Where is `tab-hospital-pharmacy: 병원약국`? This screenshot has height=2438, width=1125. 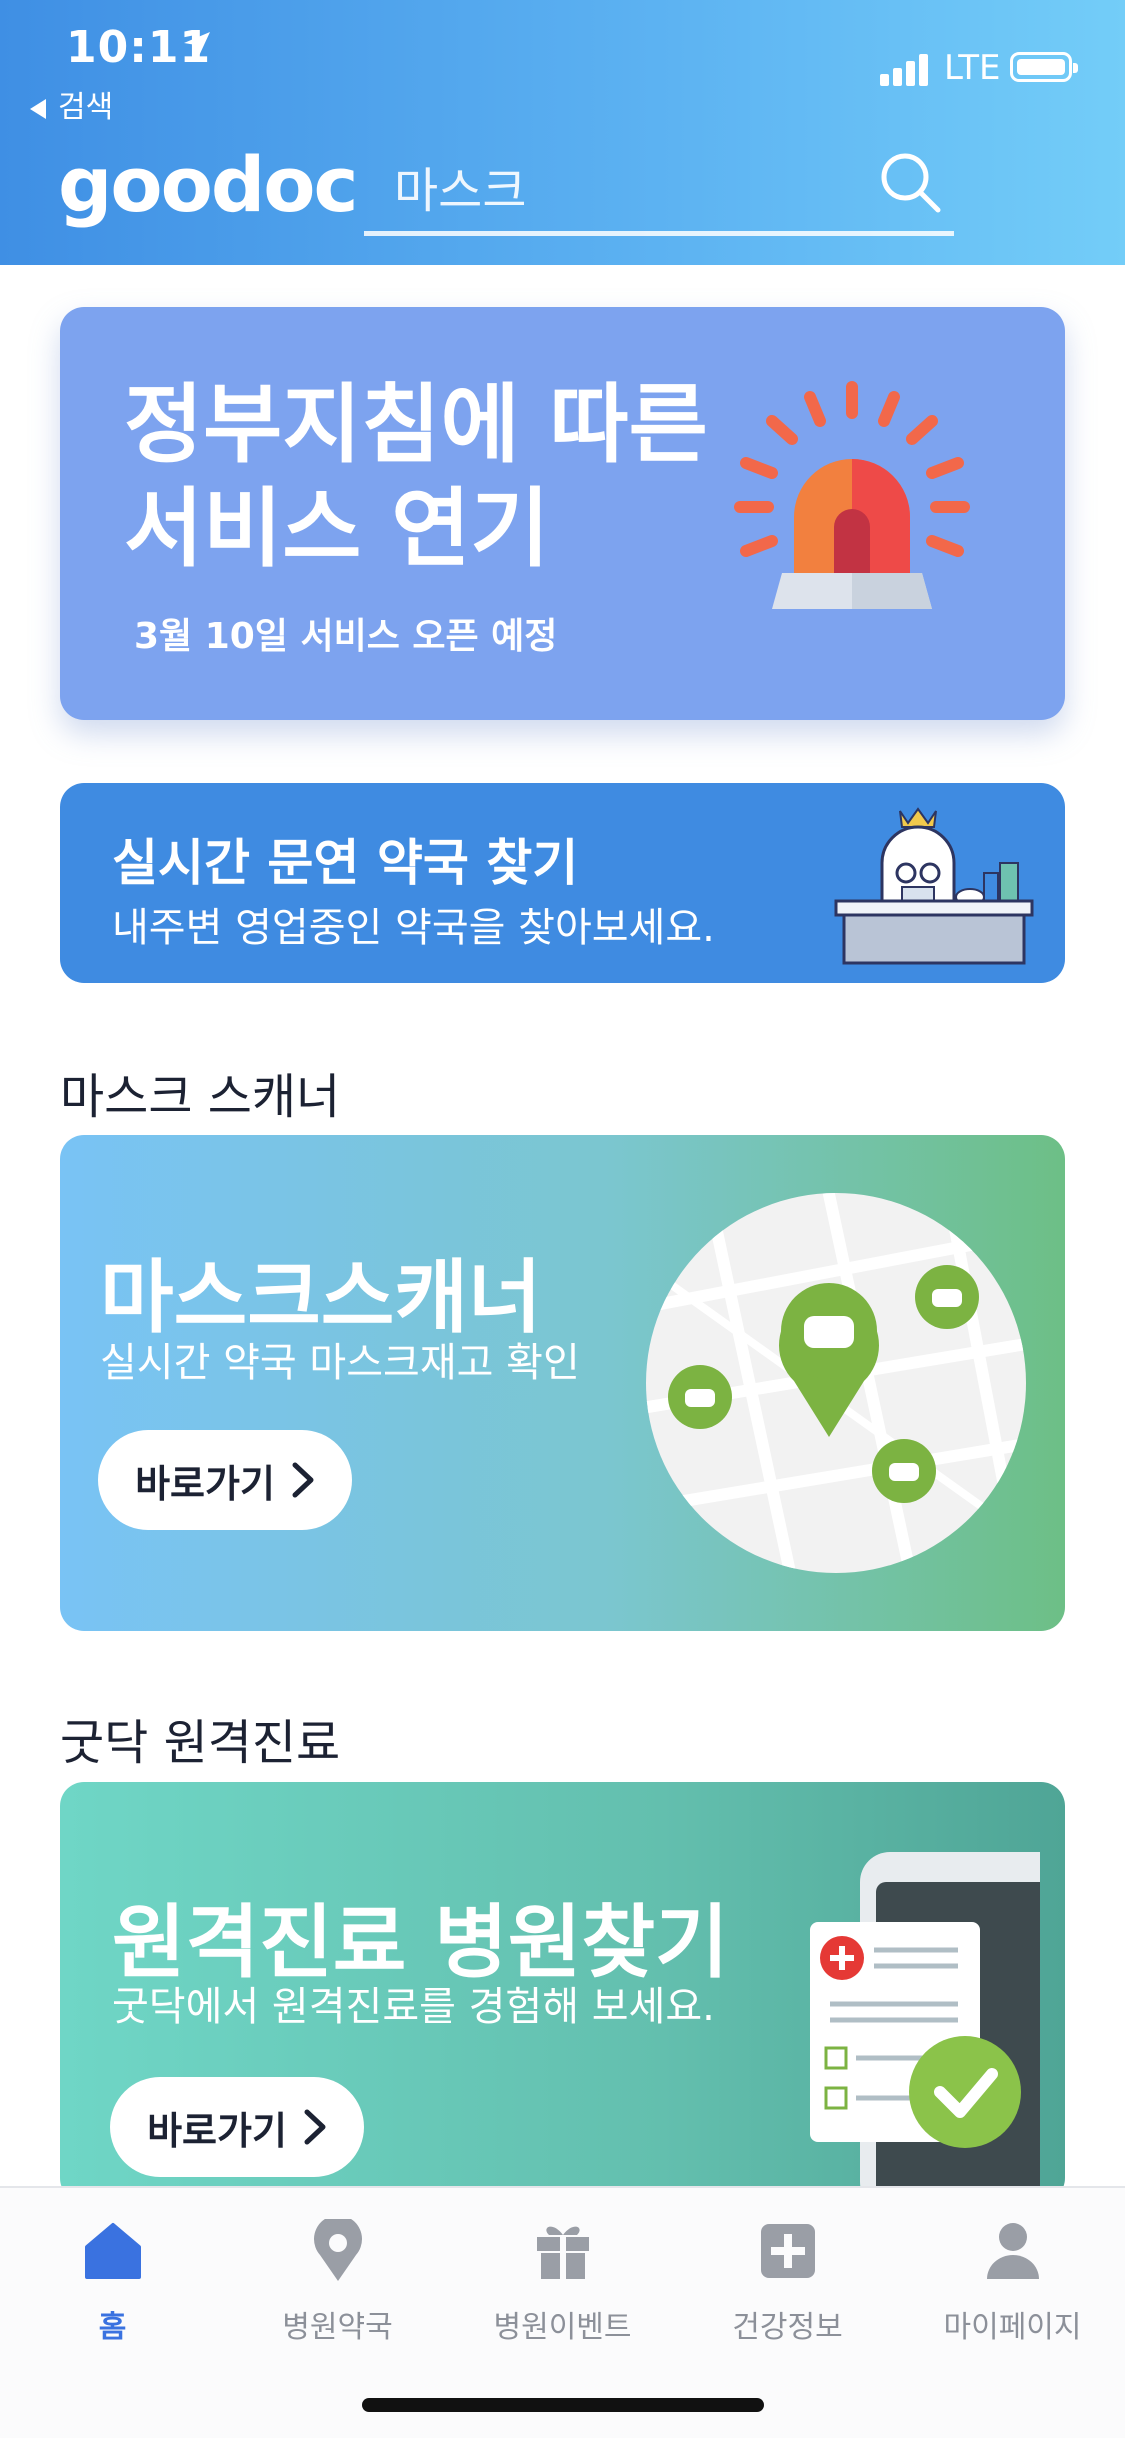
tab-hospital-pharmacy: 병원약국 is located at coordinates (337, 2281).